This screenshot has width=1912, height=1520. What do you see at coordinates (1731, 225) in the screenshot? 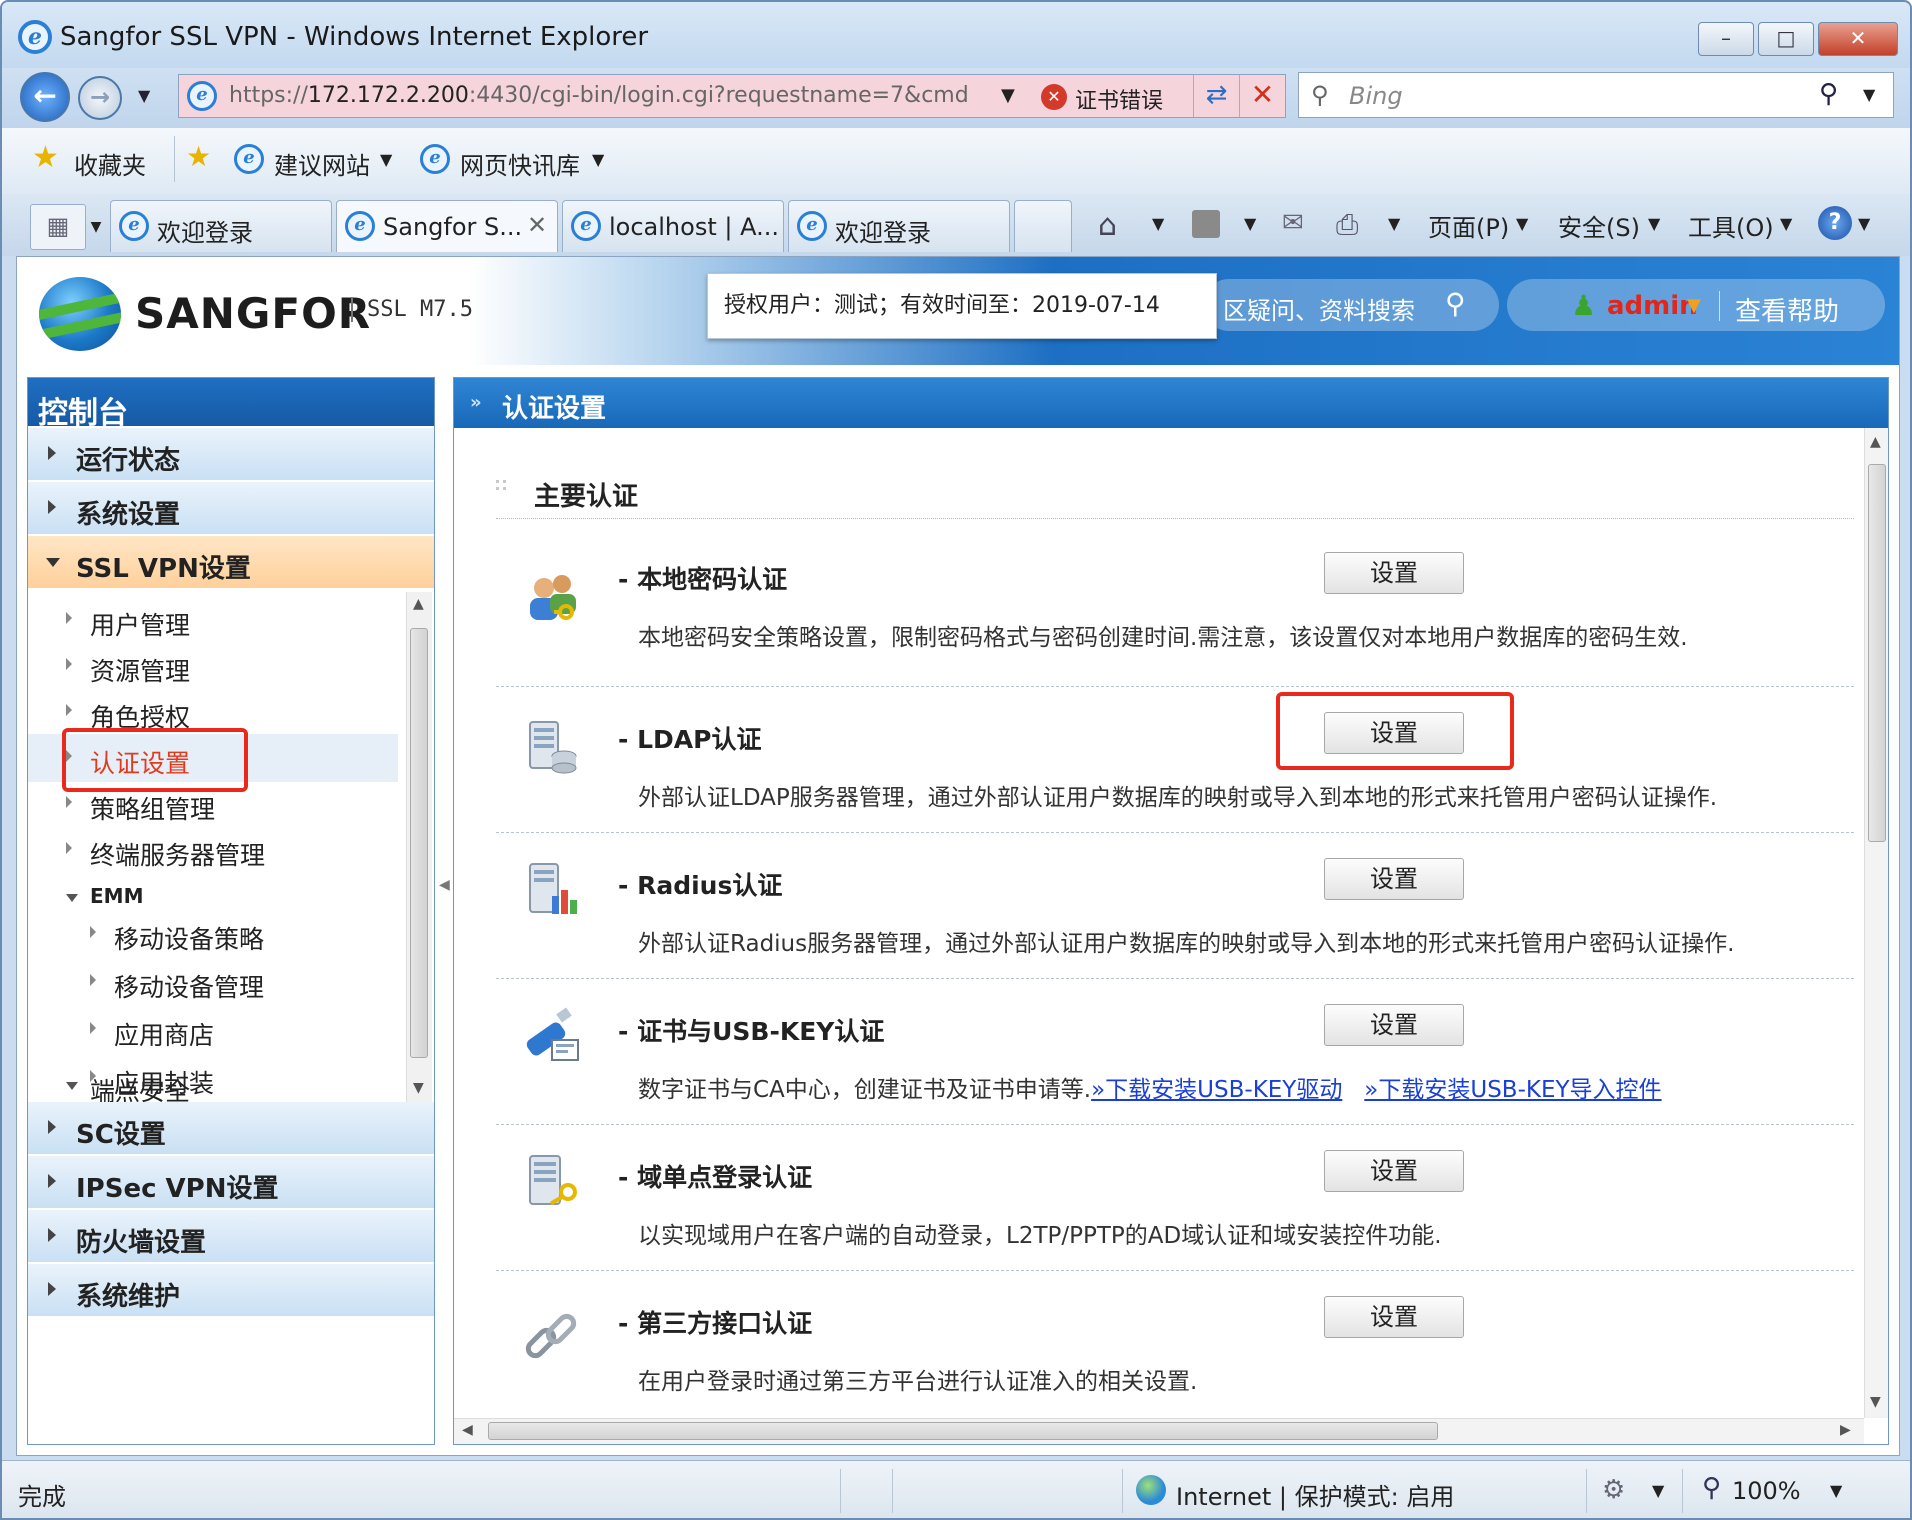
I see `tools-menu: 工具(O)` at bounding box center [1731, 225].